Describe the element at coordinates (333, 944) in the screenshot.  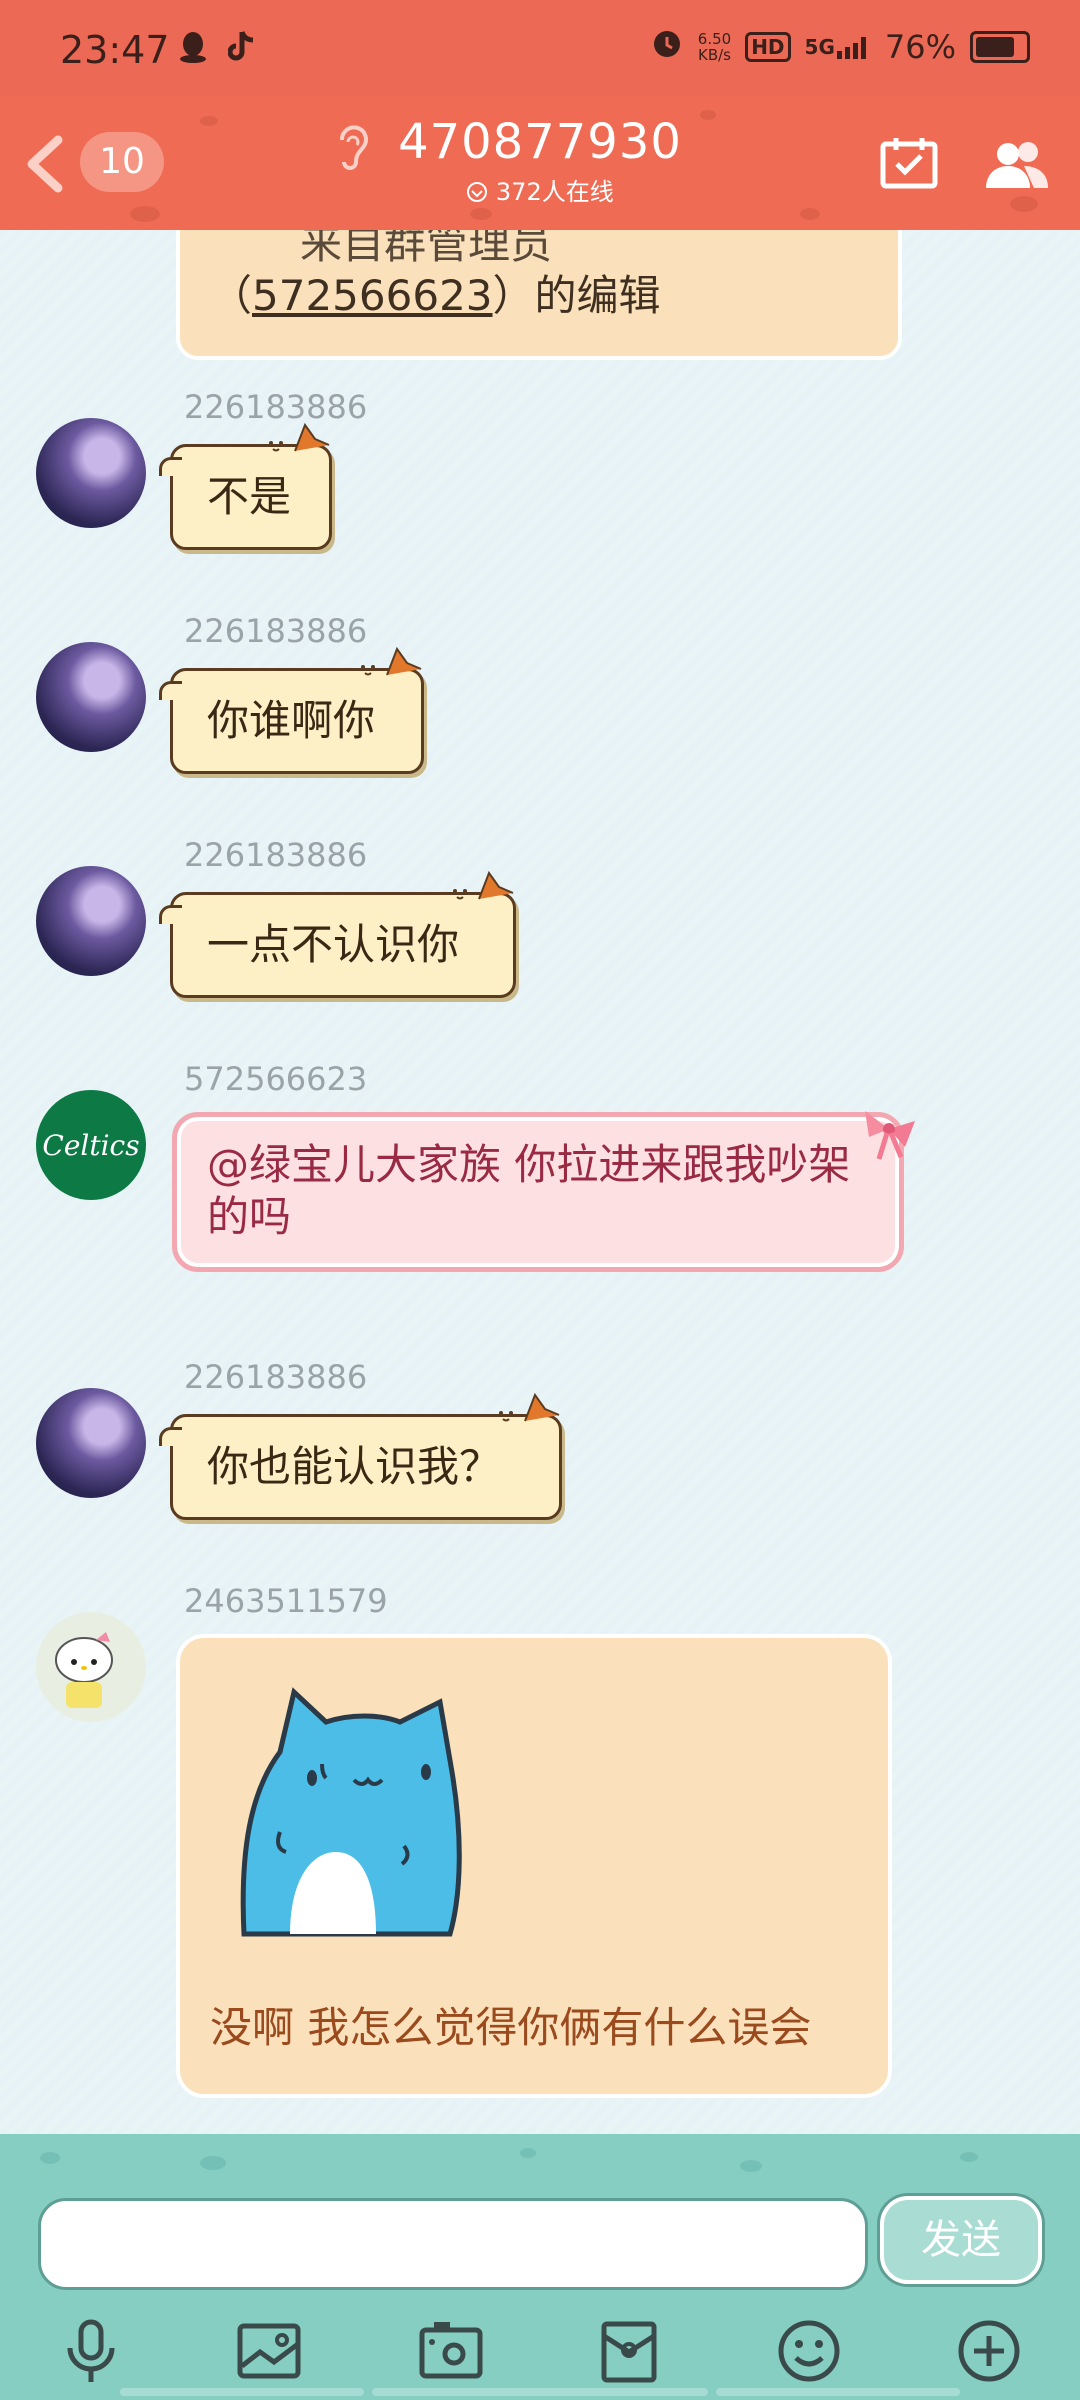
I see `message-text: 一点不认识你` at that location.